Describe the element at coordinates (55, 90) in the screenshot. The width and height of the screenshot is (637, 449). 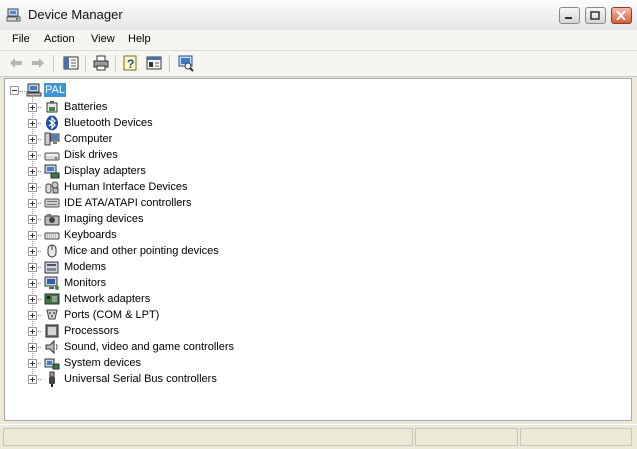
I see `tree-root-label: PAL` at that location.